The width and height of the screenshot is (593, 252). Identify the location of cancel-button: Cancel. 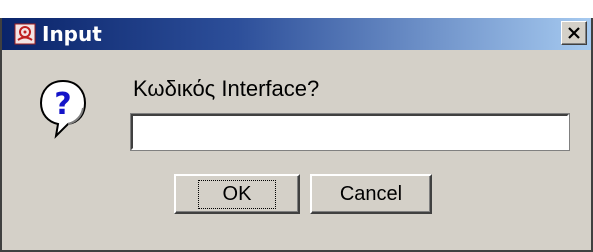
(371, 194).